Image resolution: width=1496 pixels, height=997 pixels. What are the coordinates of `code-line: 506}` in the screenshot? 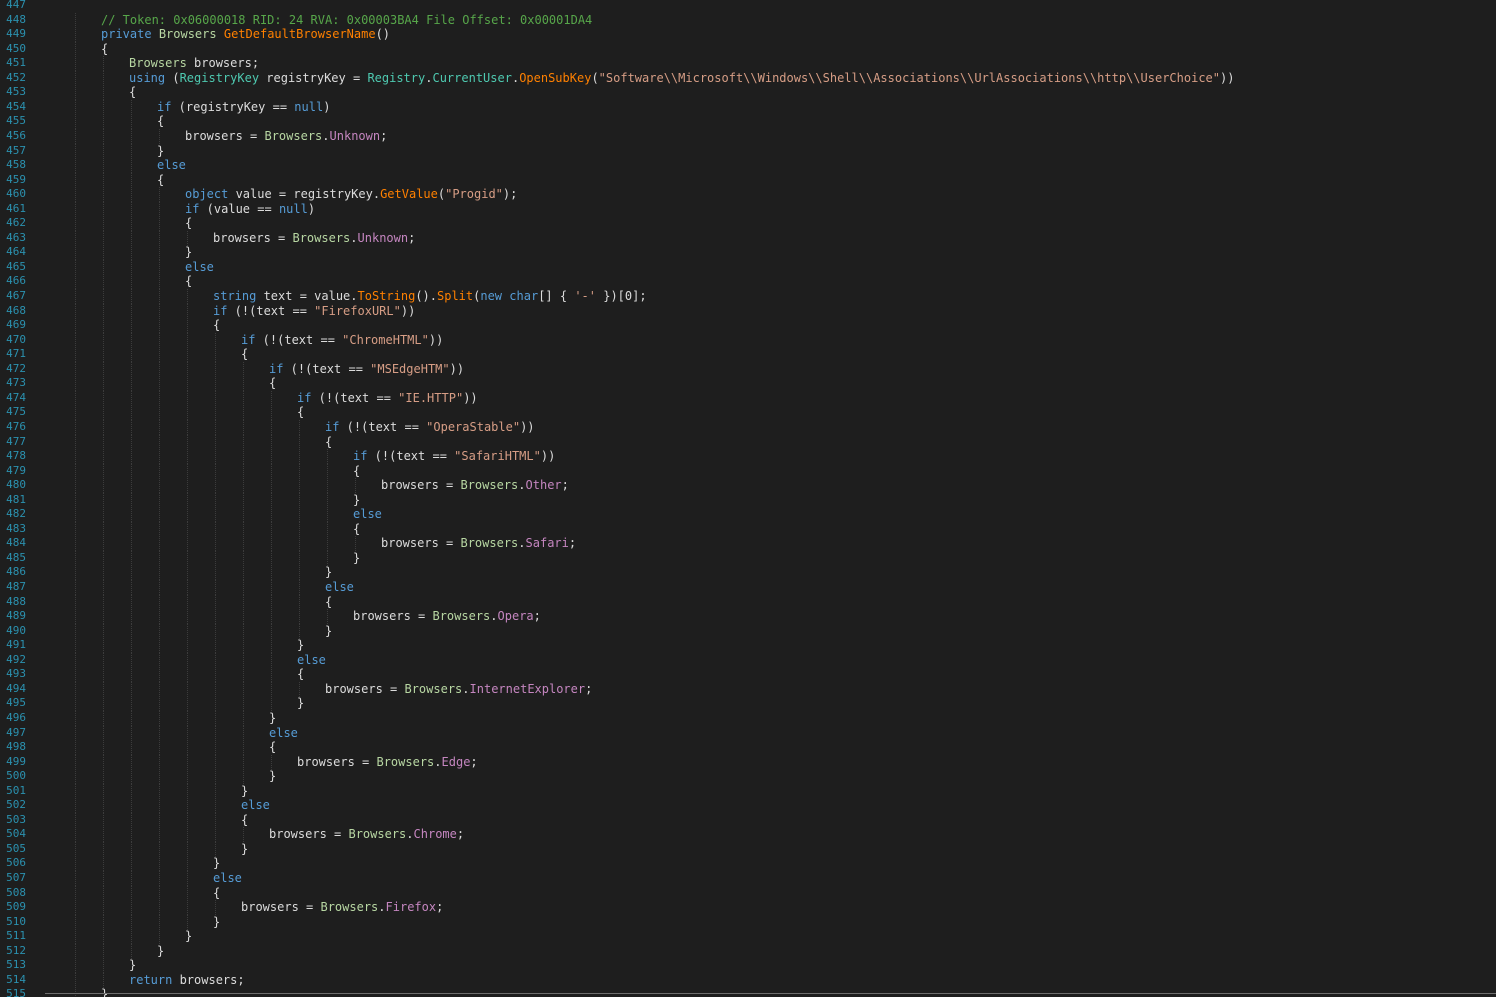 It's located at (748, 864).